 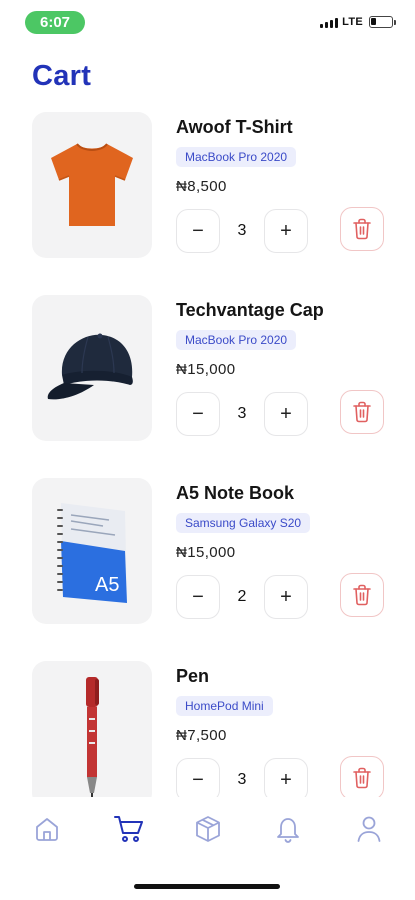 What do you see at coordinates (62, 76) in the screenshot?
I see `page-title: Cart` at bounding box center [62, 76].